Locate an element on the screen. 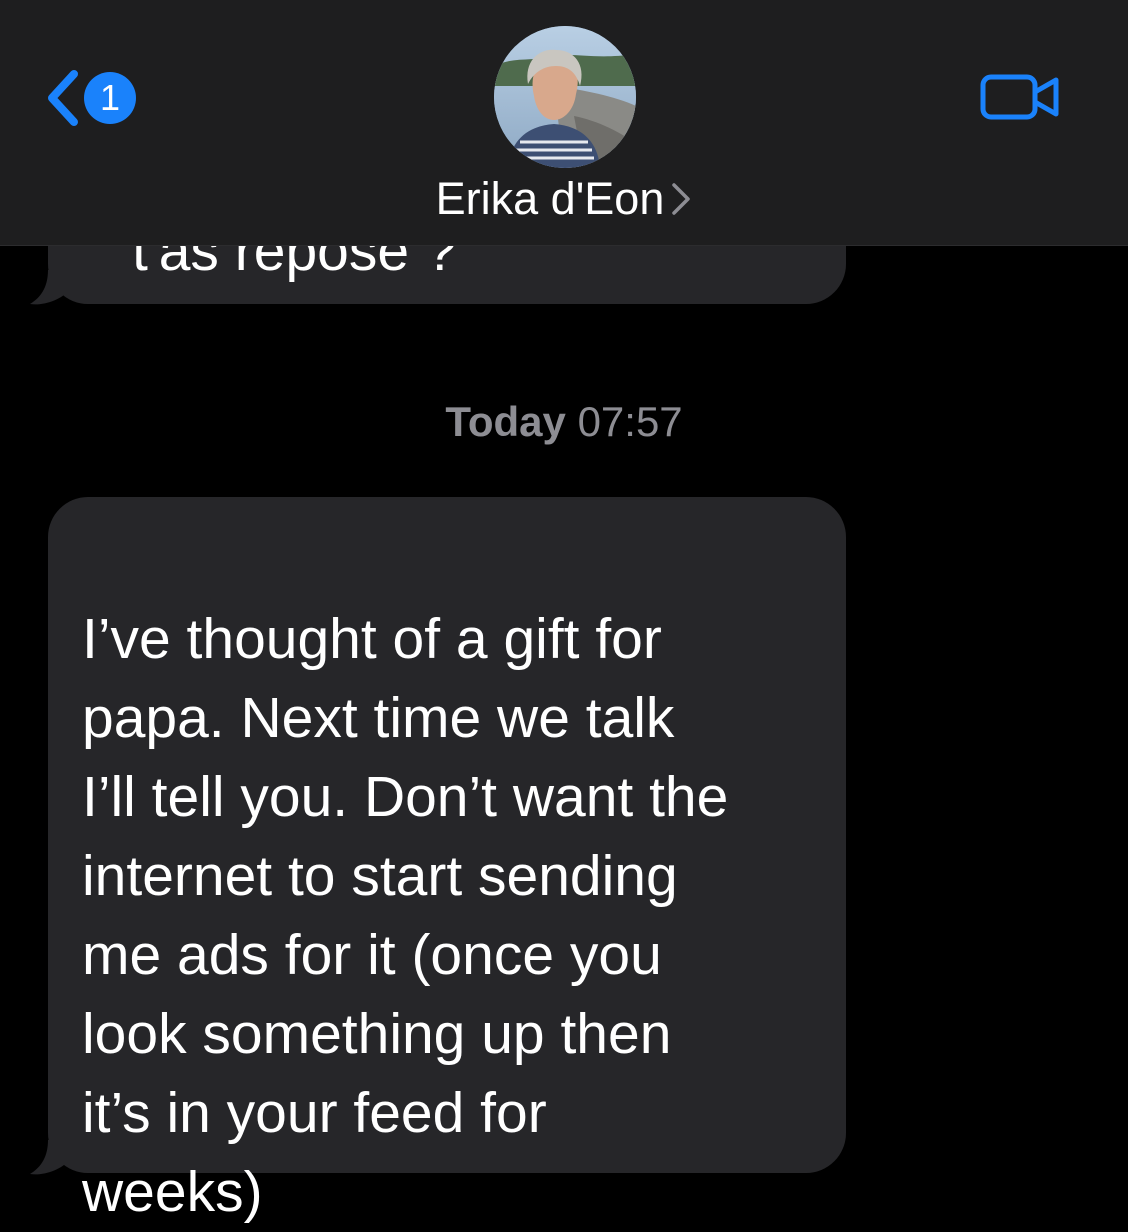 The image size is (1128, 1232). message-timestamp: Today 07:57 is located at coordinates (564, 422).